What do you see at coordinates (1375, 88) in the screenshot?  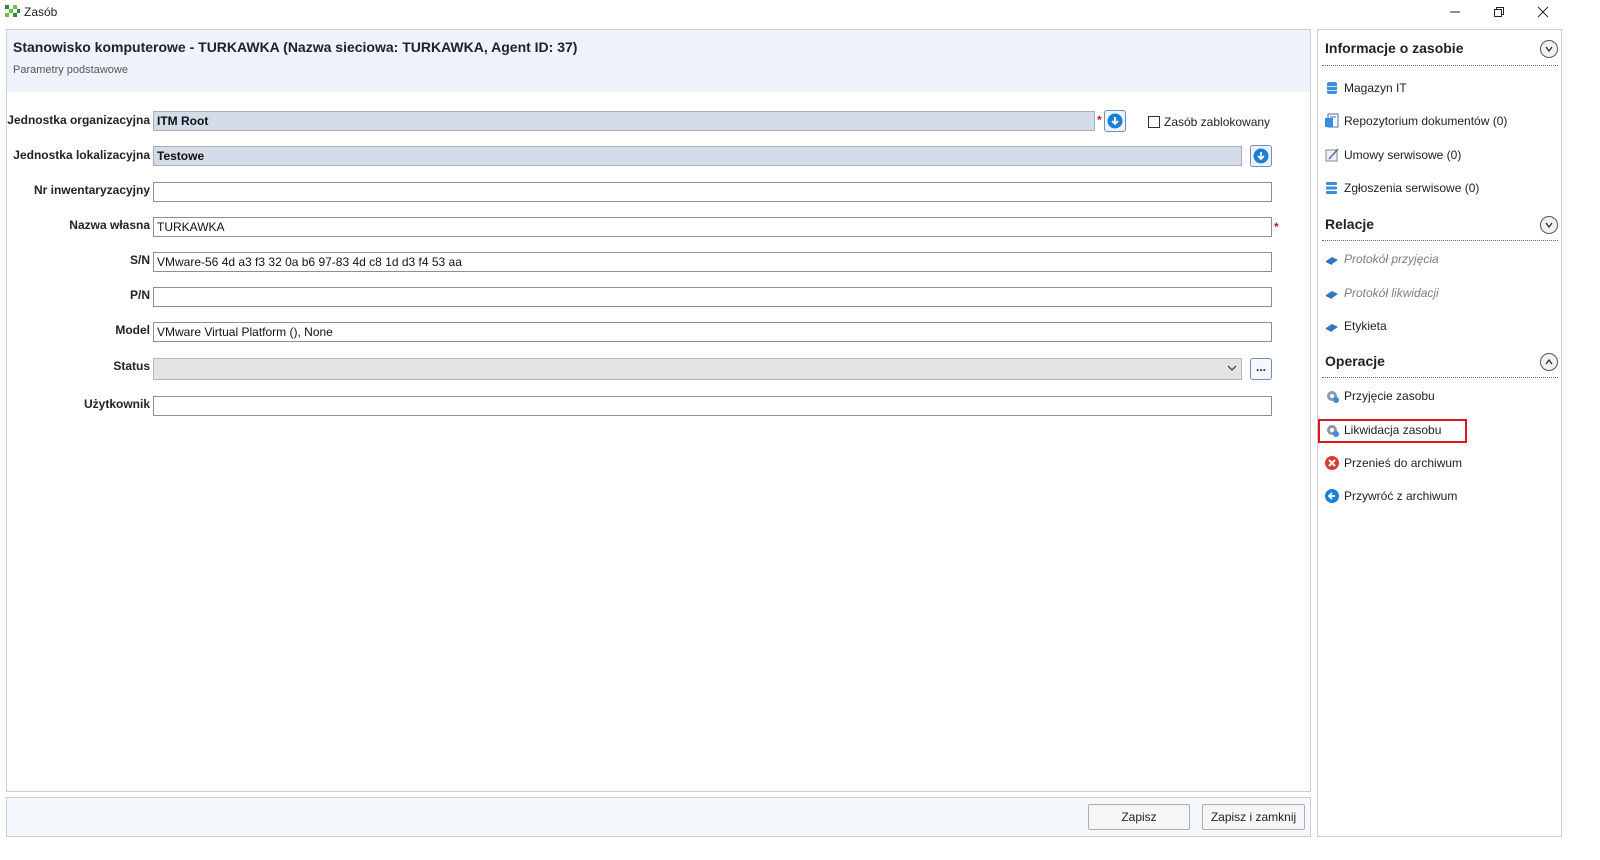 I see `side-item-label: Magazyn IT` at bounding box center [1375, 88].